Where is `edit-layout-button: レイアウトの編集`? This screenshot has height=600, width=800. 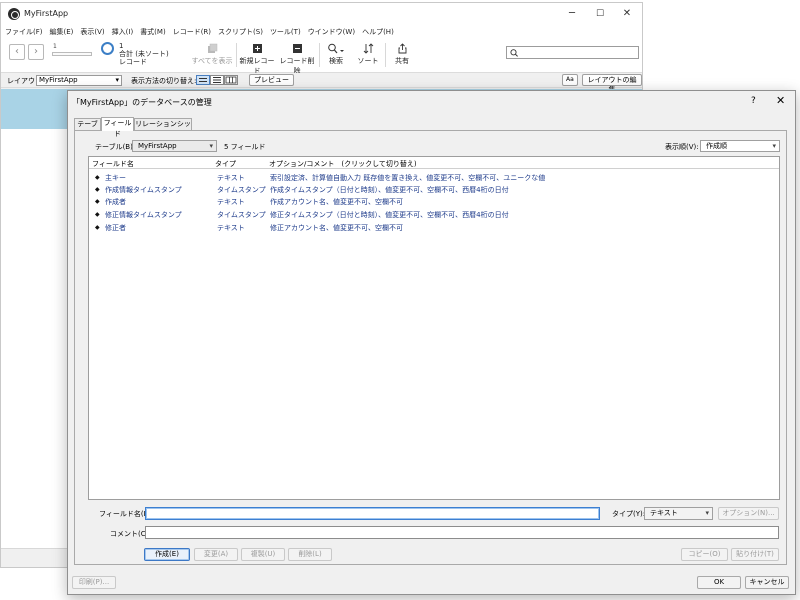 edit-layout-button: レイアウトの編集 is located at coordinates (612, 84).